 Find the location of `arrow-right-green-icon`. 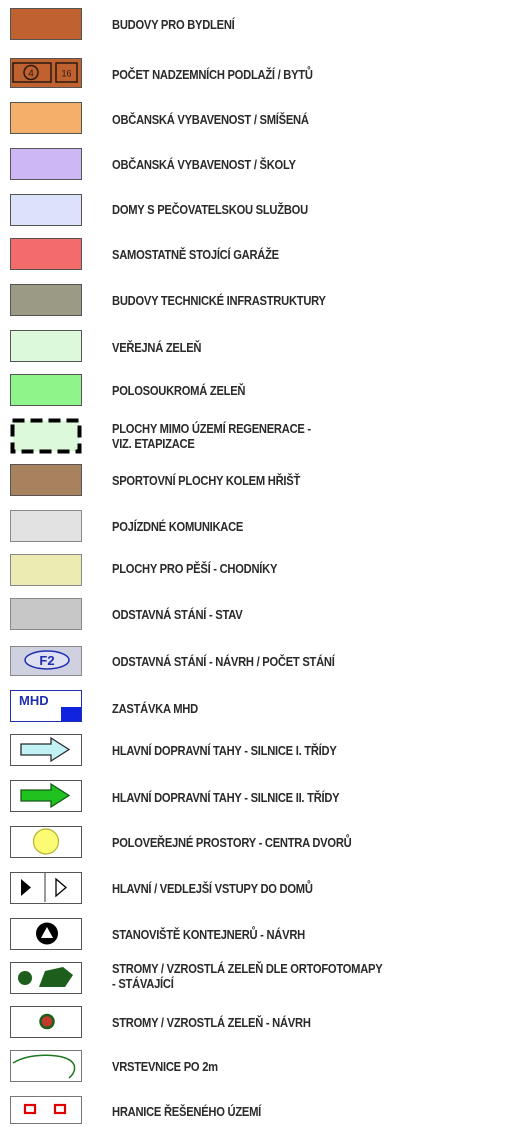

arrow-right-green-icon is located at coordinates (45, 795).